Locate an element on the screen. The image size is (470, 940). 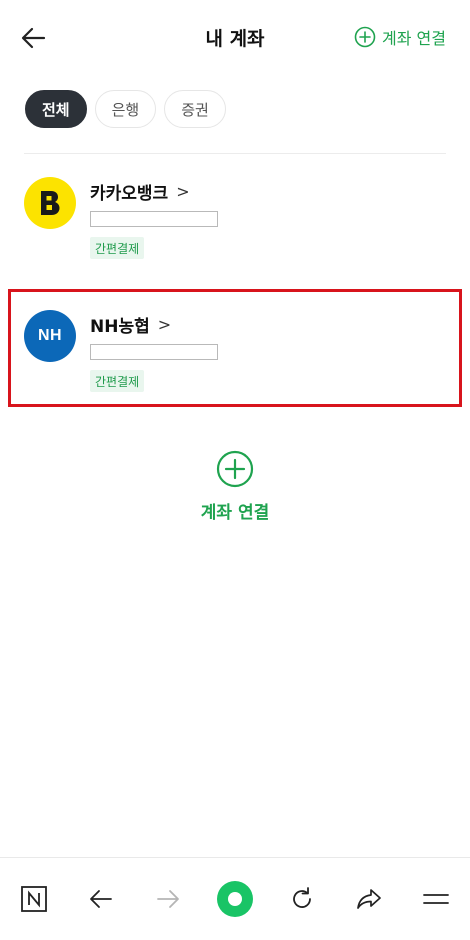
menu-button is located at coordinates (436, 899).